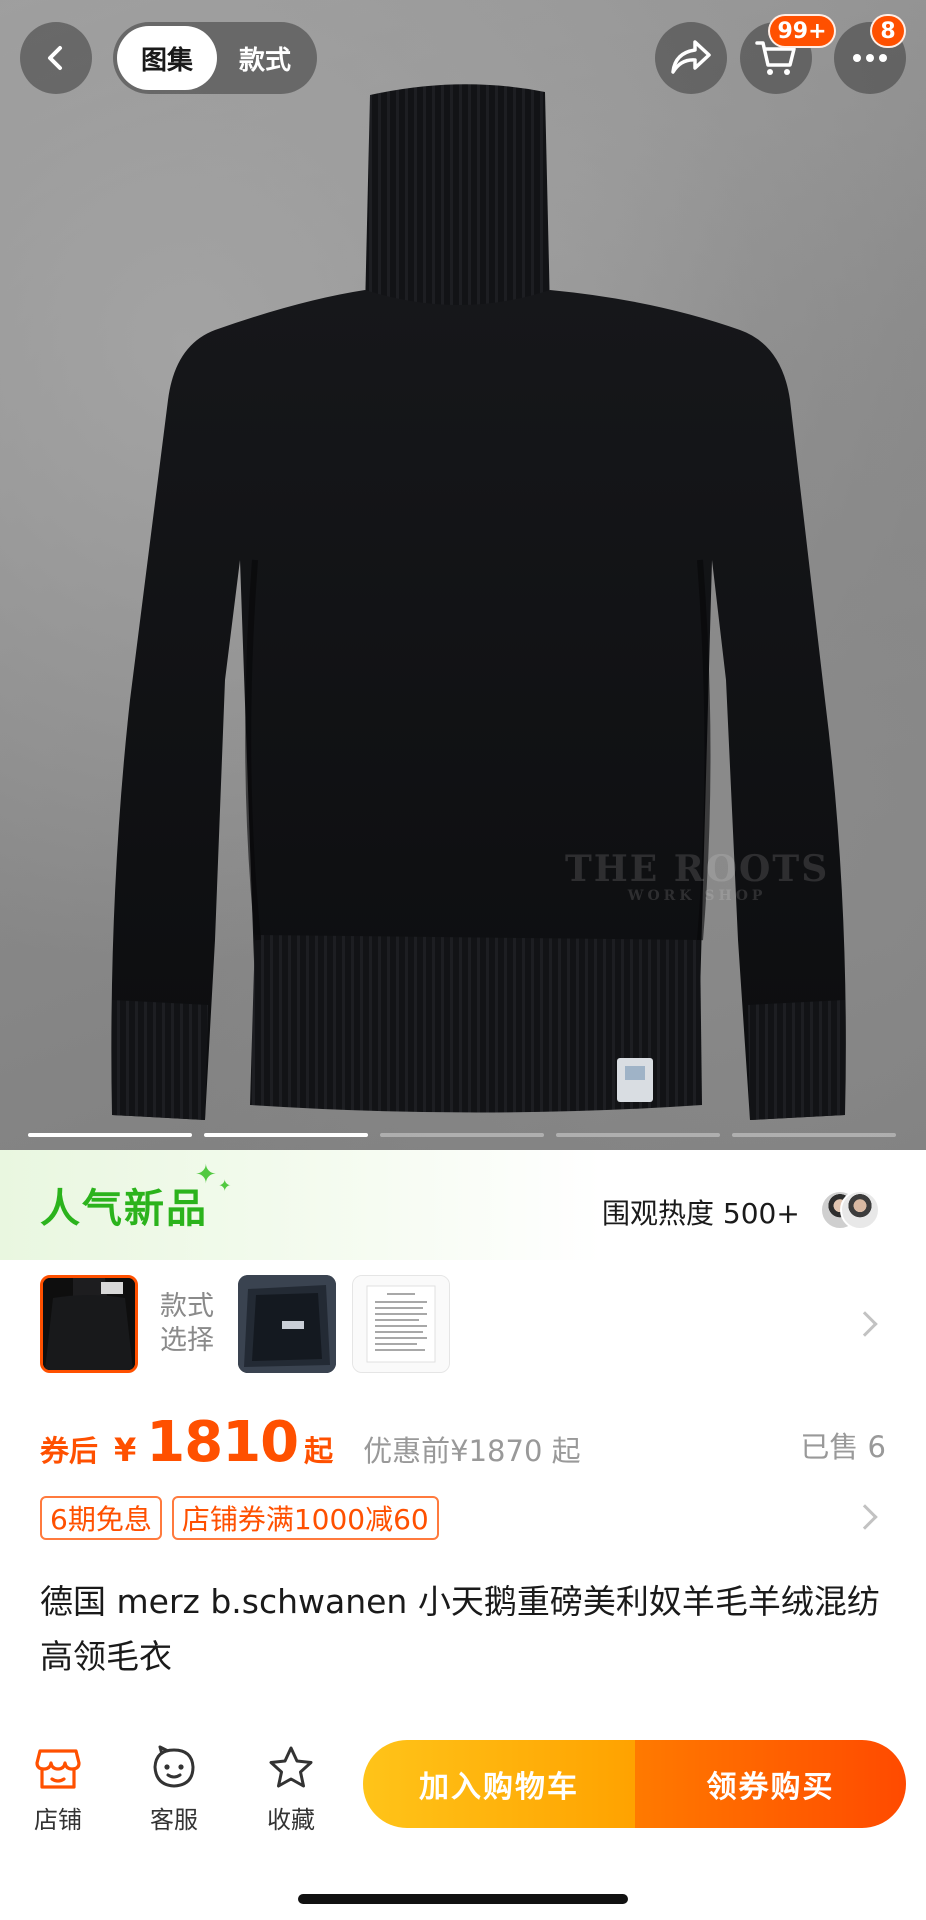 The height and width of the screenshot is (1920, 926). I want to click on gallery-pagination, so click(462, 1135).